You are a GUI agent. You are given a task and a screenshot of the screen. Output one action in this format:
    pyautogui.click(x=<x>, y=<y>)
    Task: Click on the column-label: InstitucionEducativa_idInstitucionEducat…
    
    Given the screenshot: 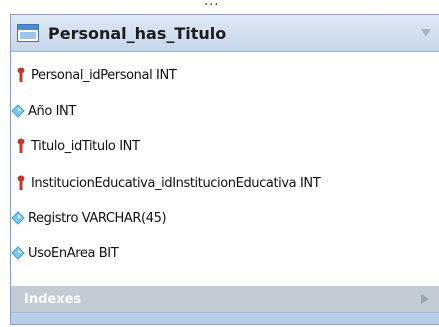 What is the action you would take?
    pyautogui.click(x=176, y=183)
    